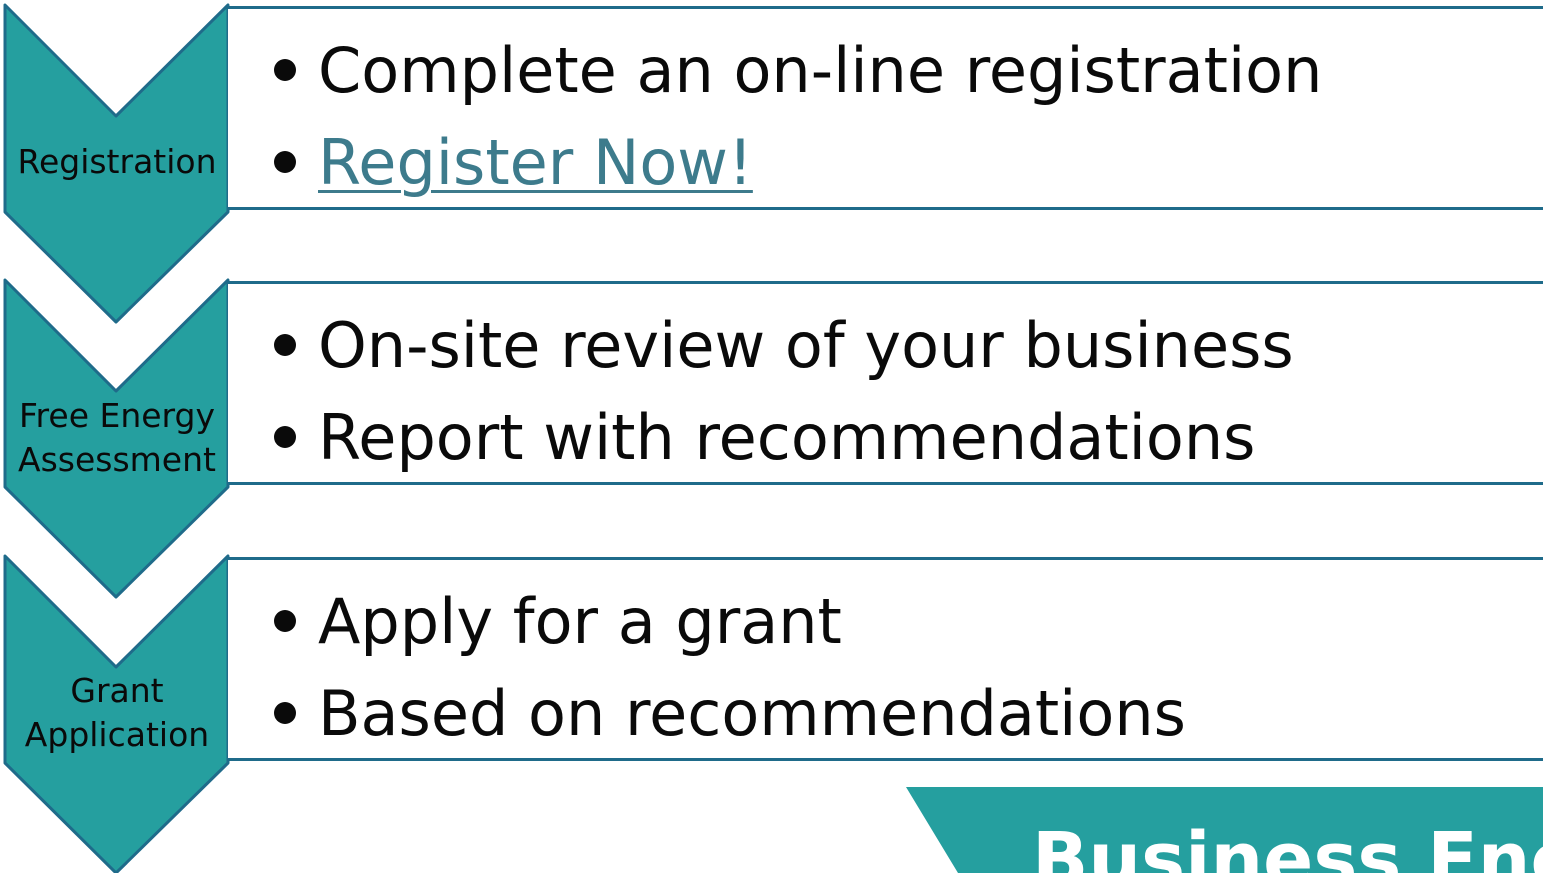  I want to click on program-banner: Business Ene, so click(1224, 830).